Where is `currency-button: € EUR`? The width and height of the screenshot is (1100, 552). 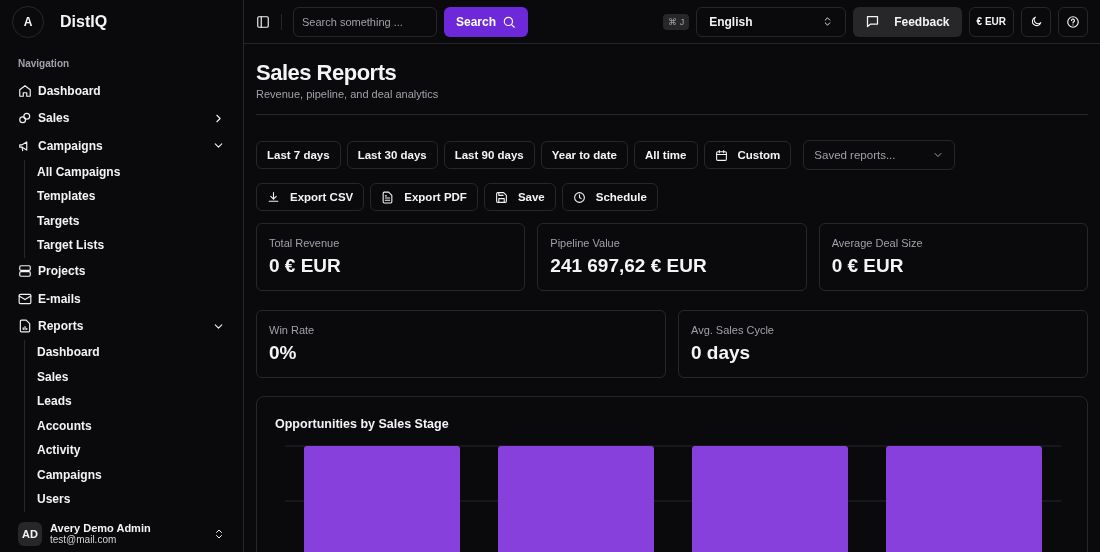 currency-button: € EUR is located at coordinates (991, 21).